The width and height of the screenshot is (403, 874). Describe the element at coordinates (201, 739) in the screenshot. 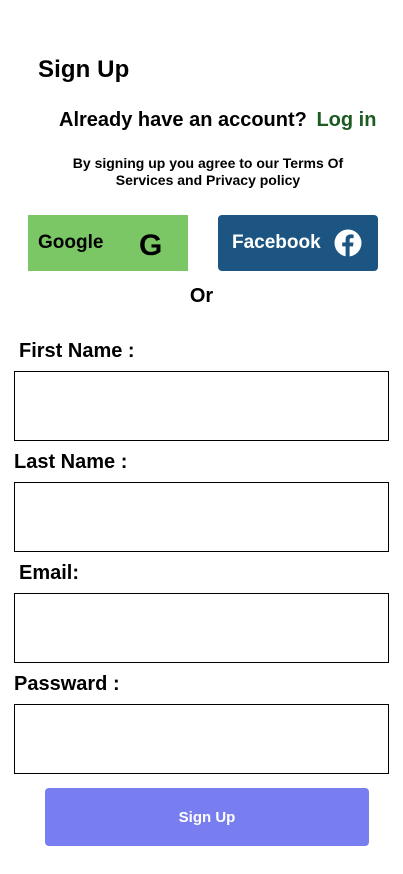

I see `password-input` at that location.